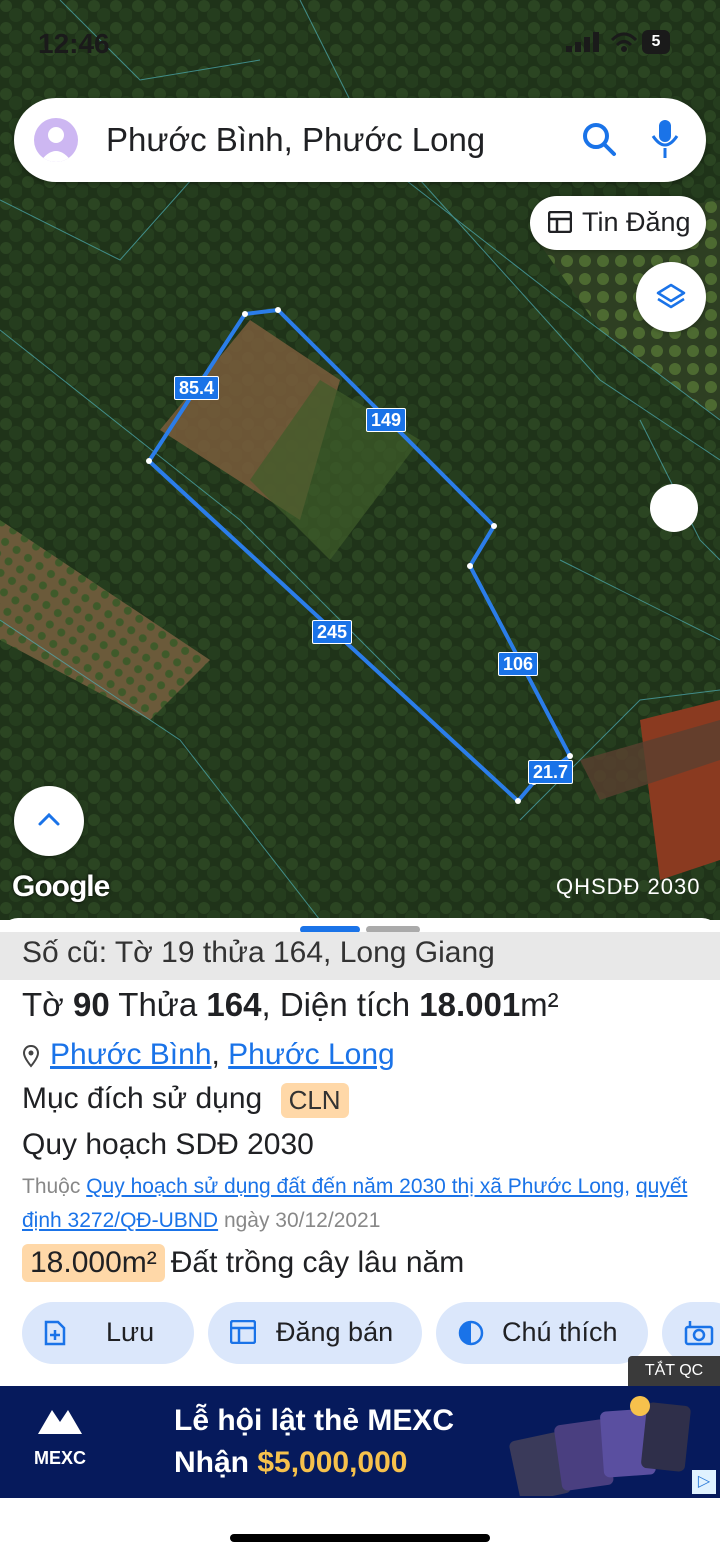  I want to click on ad-choices-icon: ▷, so click(704, 1482).